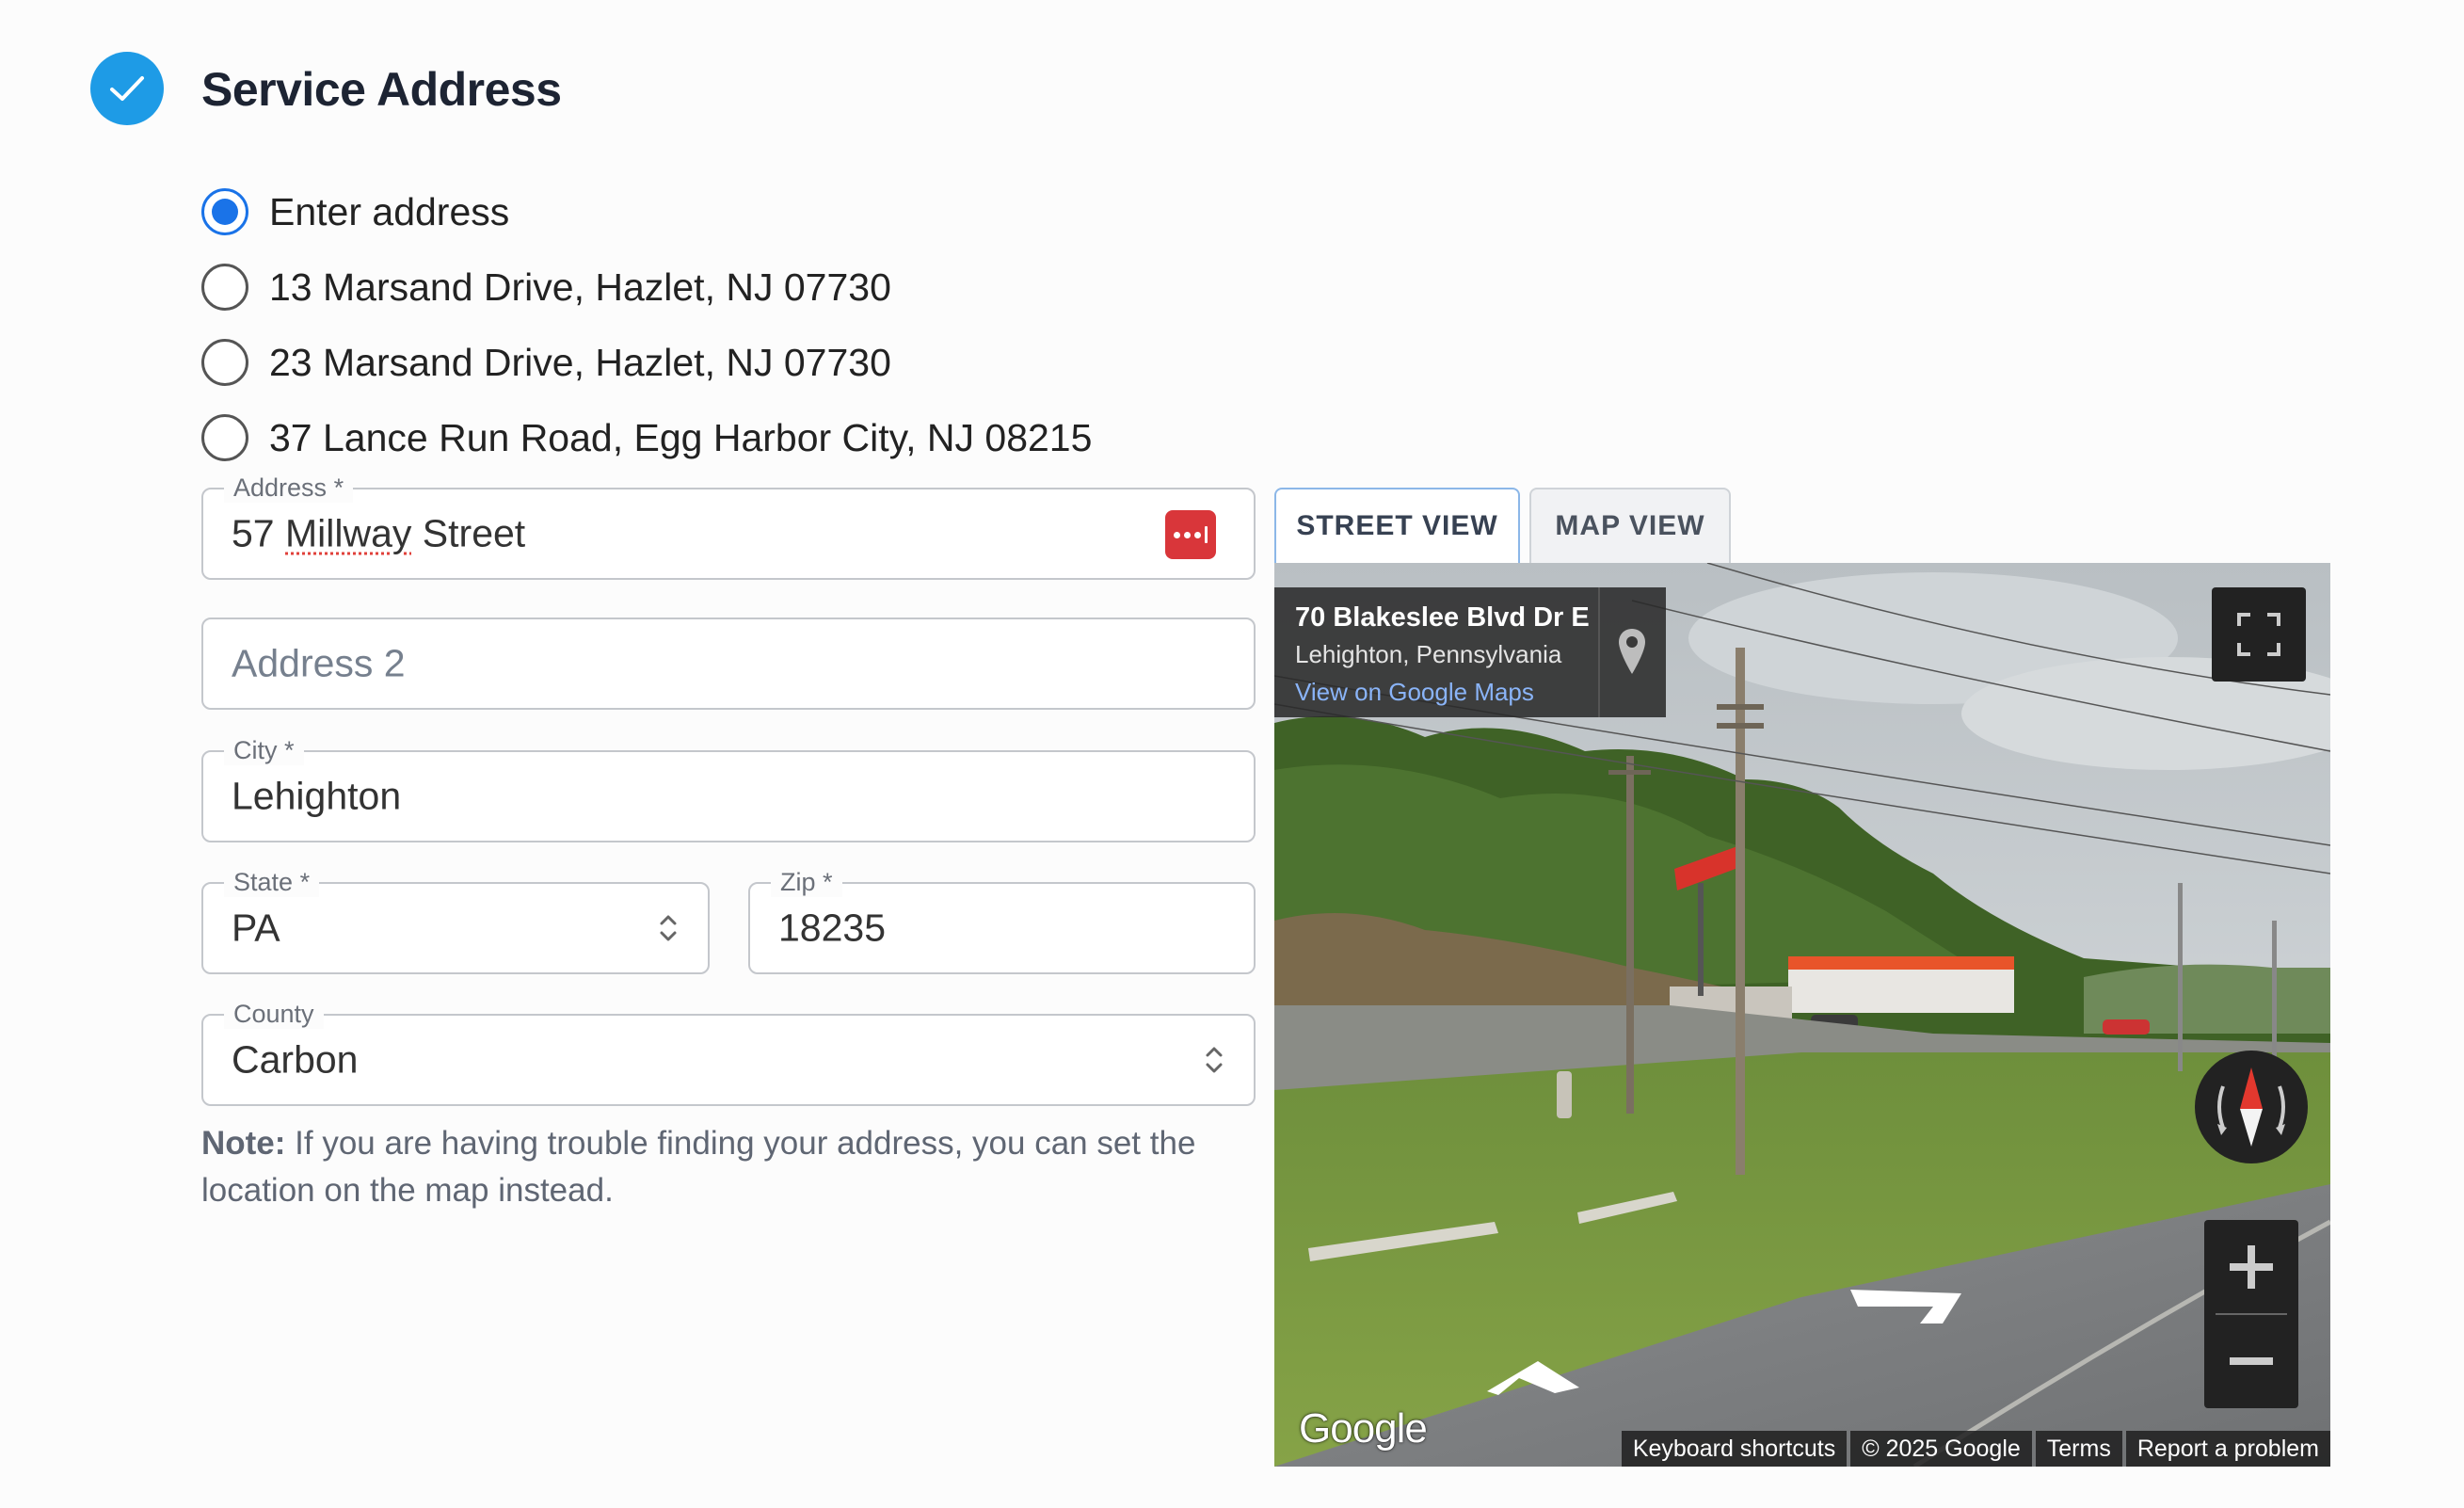  I want to click on password-manager-icon, so click(1190, 534).